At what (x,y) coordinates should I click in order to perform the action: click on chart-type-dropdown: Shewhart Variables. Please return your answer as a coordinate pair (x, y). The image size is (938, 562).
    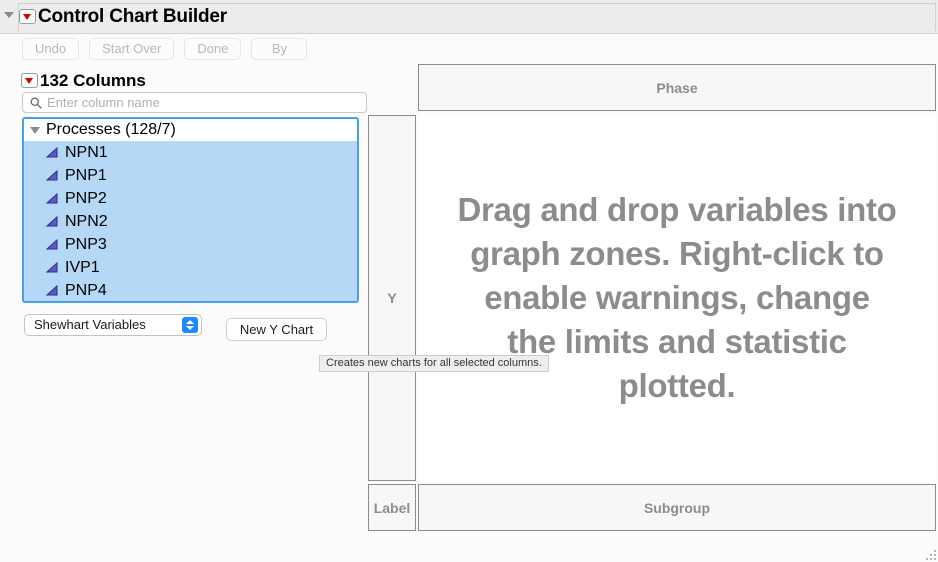
    Looking at the image, I should click on (113, 325).